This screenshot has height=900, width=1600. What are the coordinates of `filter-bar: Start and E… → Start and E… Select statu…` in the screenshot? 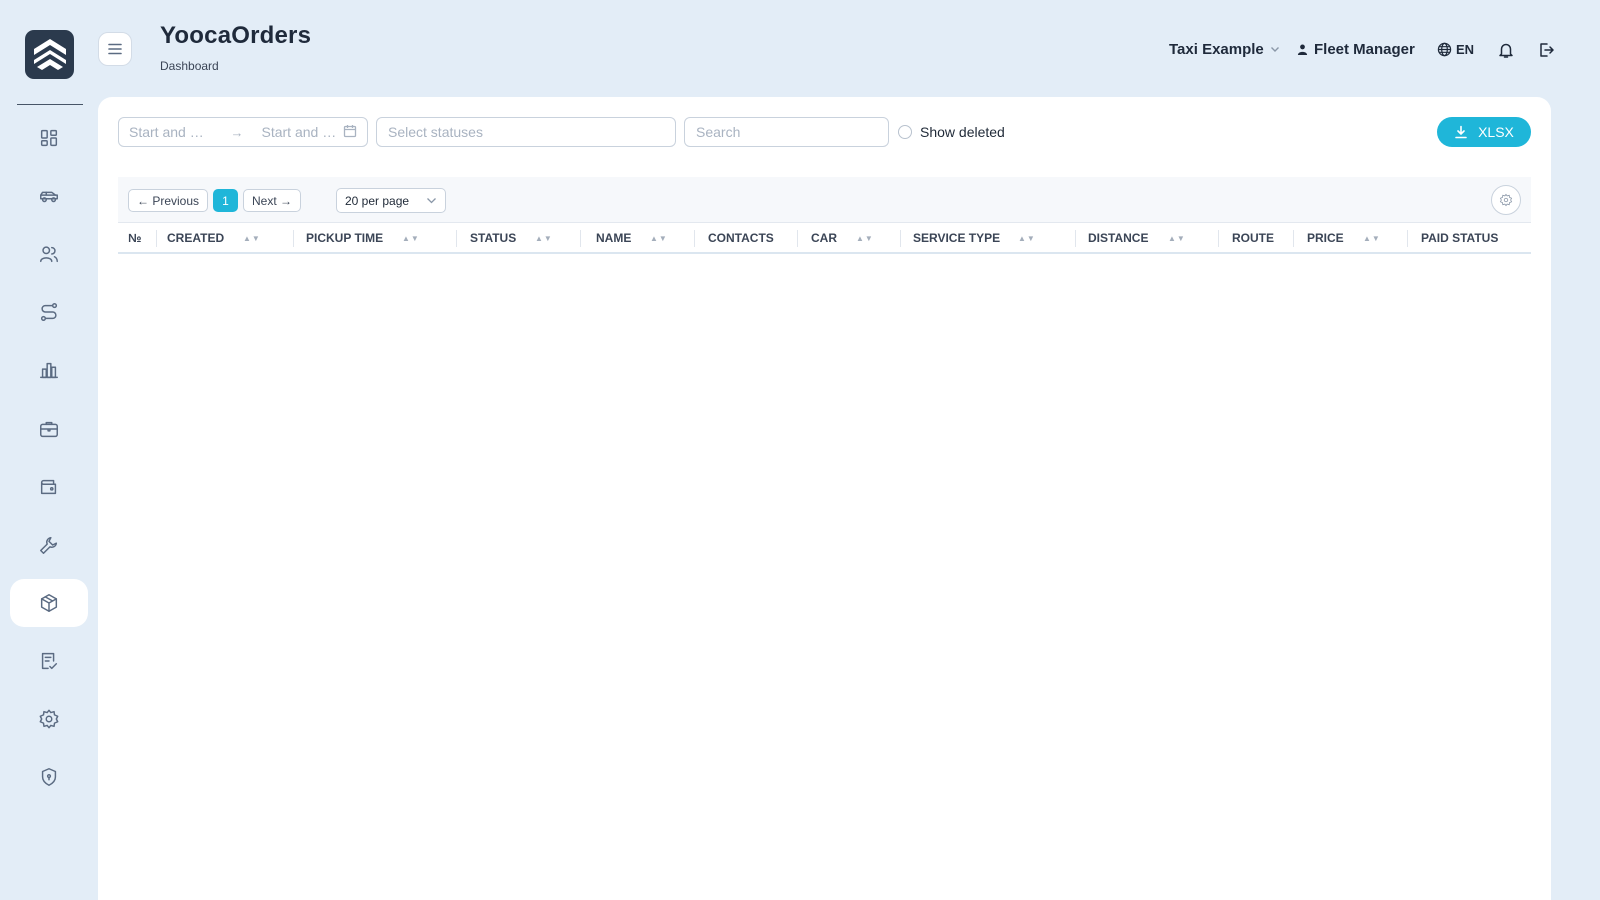 It's located at (824, 132).